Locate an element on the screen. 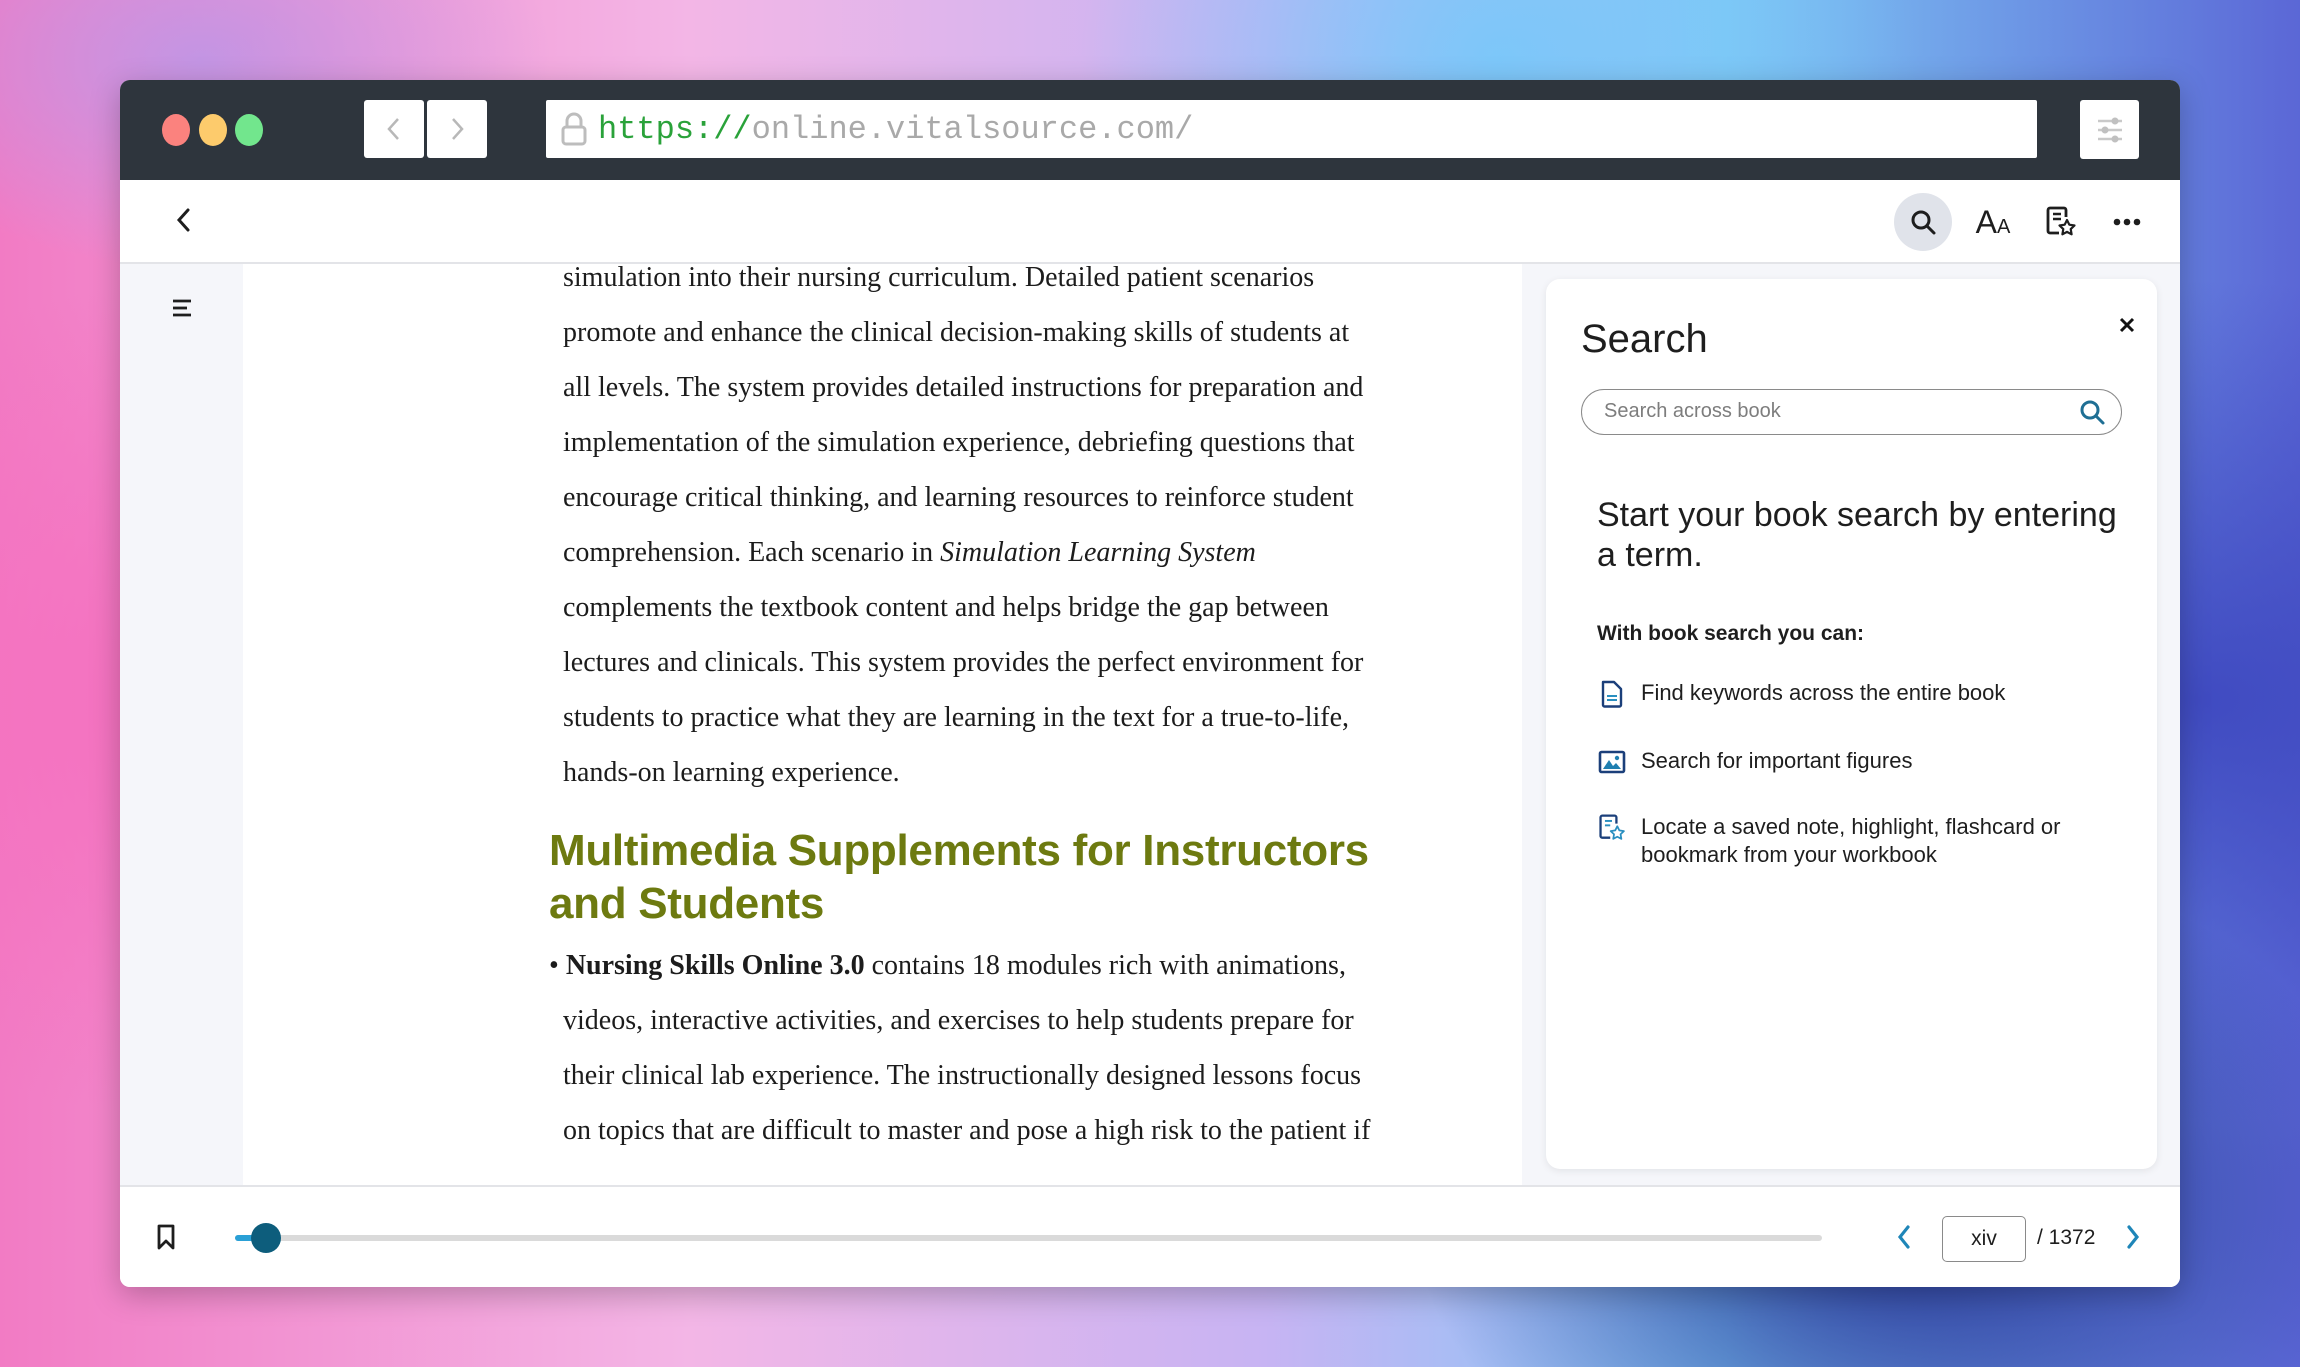 The image size is (2300, 1367). browser-back-button is located at coordinates (394, 129).